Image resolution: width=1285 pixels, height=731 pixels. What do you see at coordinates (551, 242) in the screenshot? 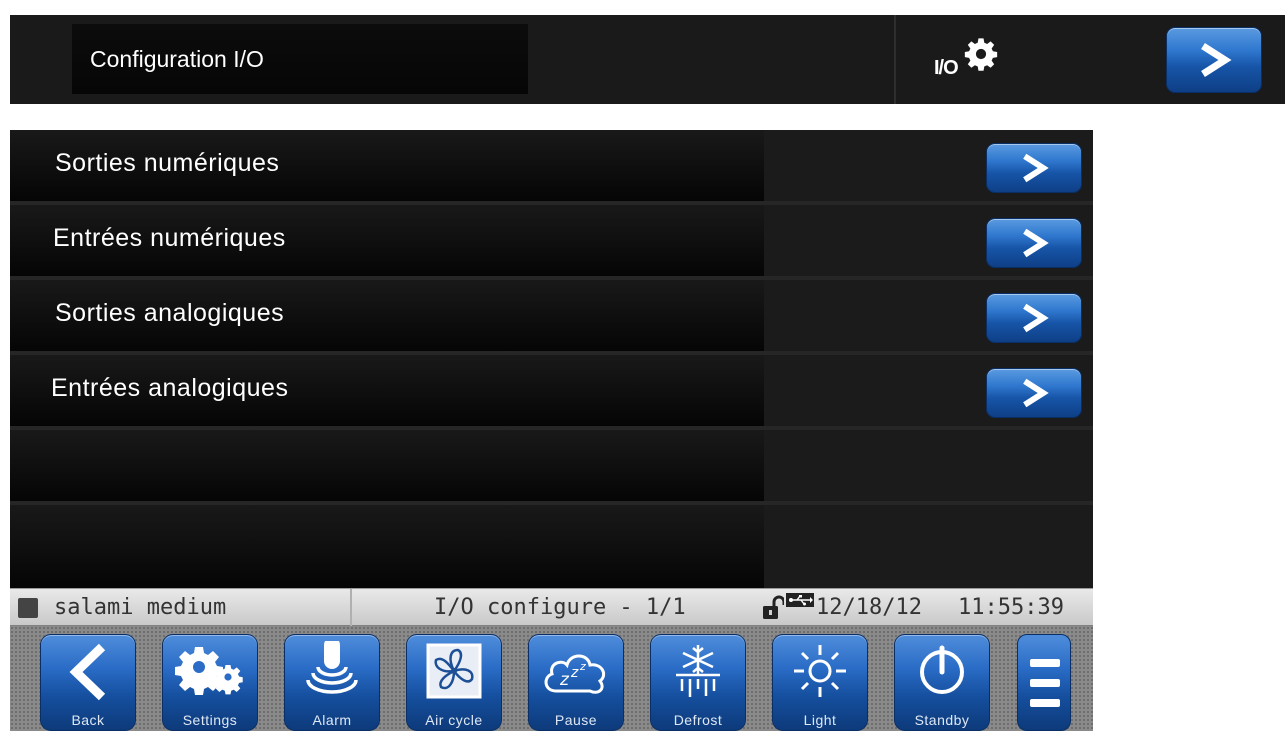
I see `menu-item-entrees-numeriques: Entrées numériques` at bounding box center [551, 242].